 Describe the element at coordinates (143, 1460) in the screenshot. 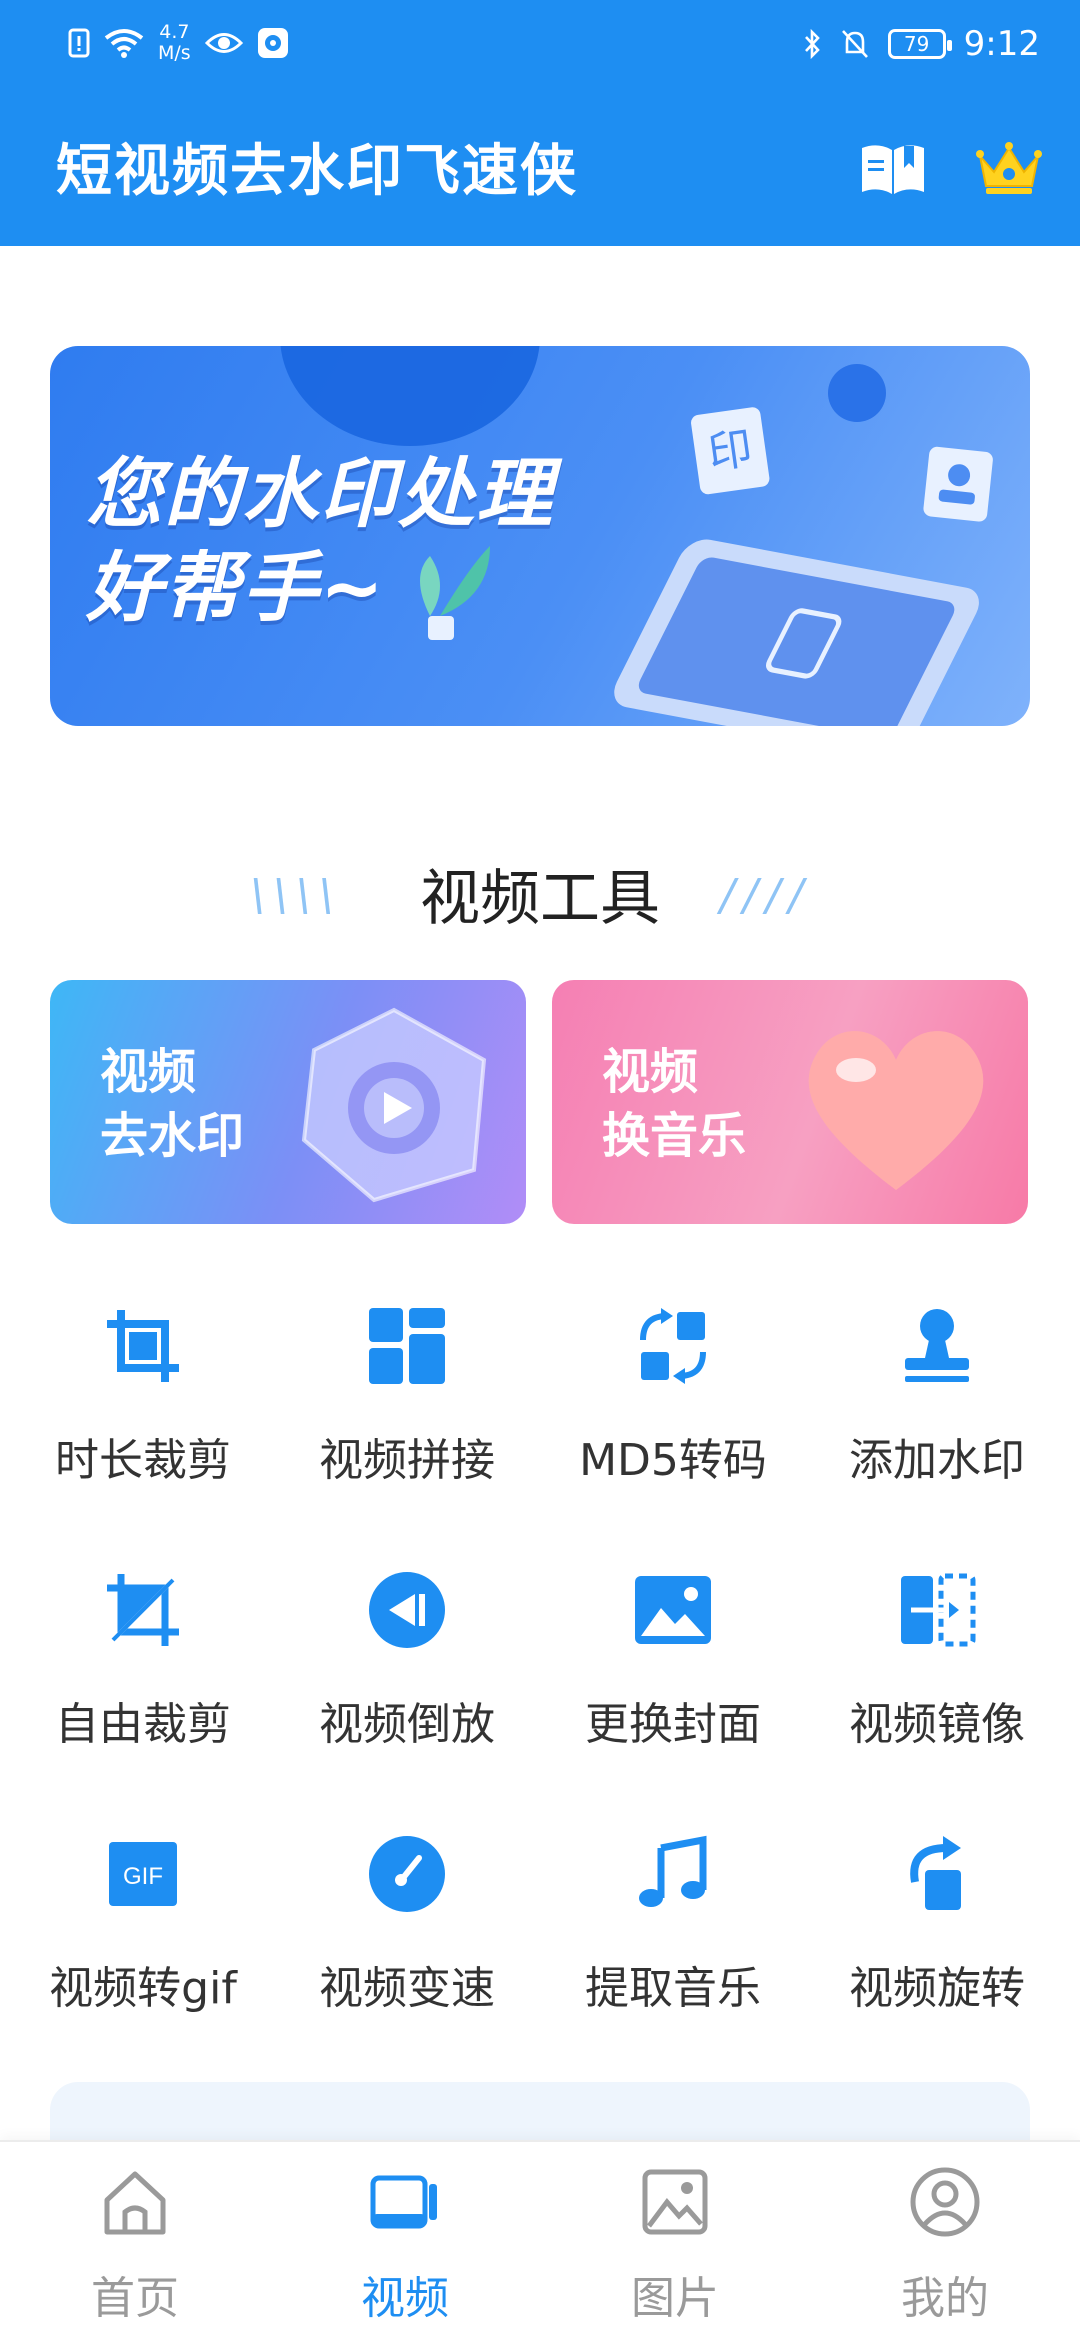

I see `tool-label: 时长裁剪` at that location.